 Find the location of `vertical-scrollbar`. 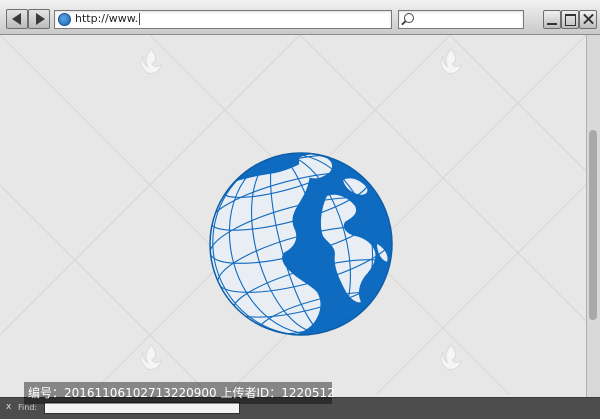

vertical-scrollbar is located at coordinates (593, 216).